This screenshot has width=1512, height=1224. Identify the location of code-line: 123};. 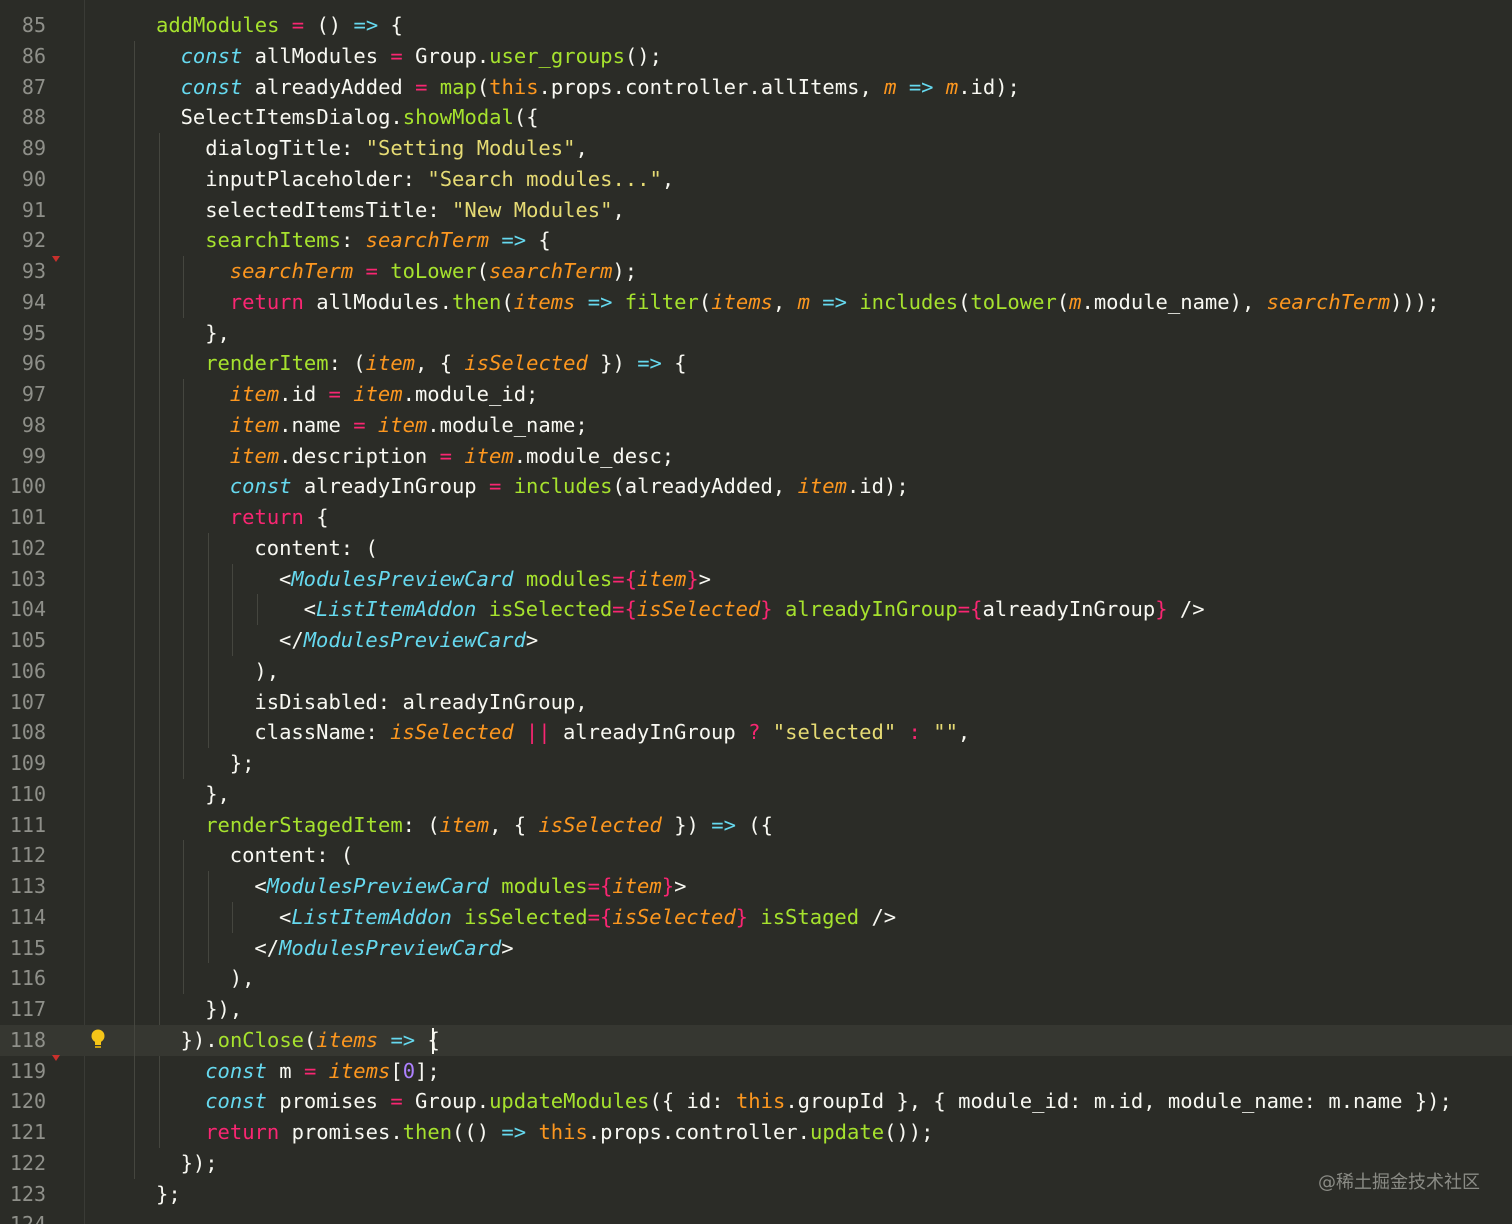
(756, 1194).